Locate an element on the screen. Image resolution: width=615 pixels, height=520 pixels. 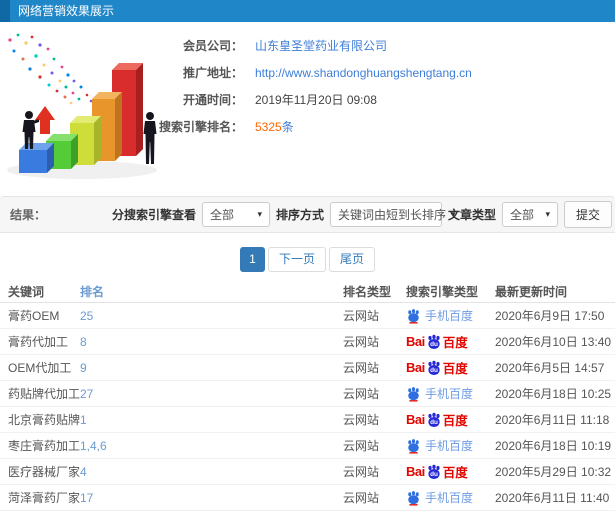
table-row: 医疗器械厂家 4 云网站 Bai du 百度 2020年5月29日 10:32 is located at coordinates (307, 472).